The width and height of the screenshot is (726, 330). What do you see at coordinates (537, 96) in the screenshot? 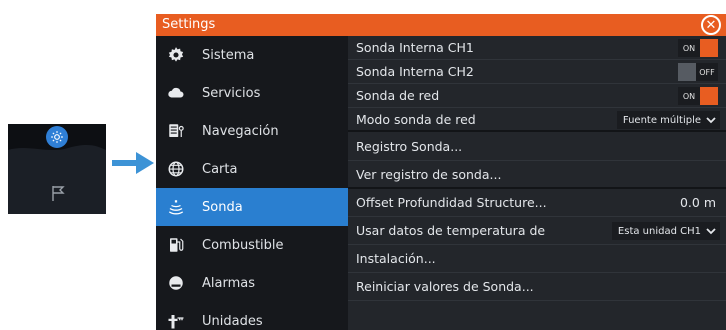
I see `setting-row-sonda-de-red: Sonda de red ON` at bounding box center [537, 96].